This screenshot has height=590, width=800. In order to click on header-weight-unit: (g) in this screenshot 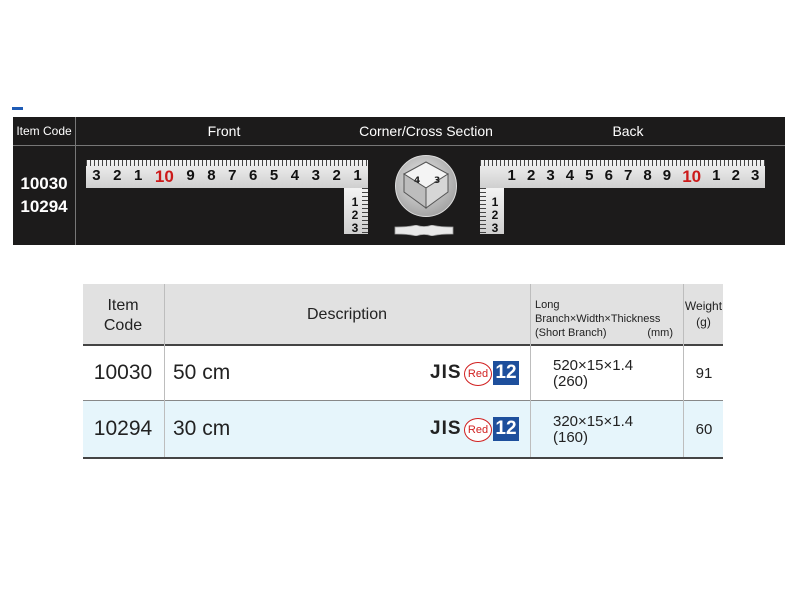, I will do `click(703, 322)`.